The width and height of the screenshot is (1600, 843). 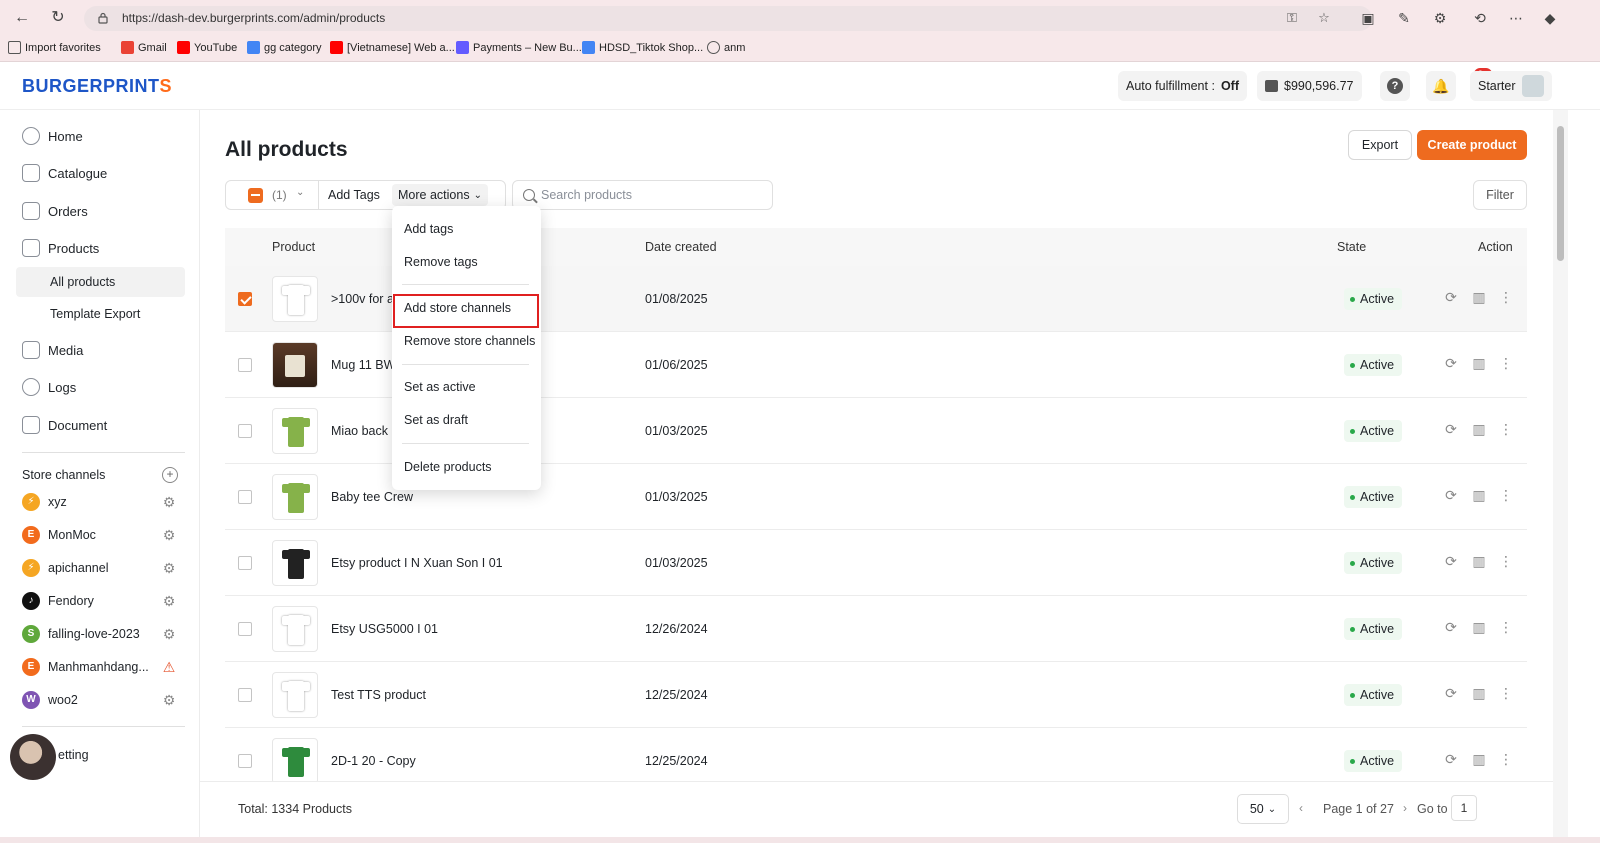 What do you see at coordinates (22, 18) in the screenshot?
I see `back-icon: ←` at bounding box center [22, 18].